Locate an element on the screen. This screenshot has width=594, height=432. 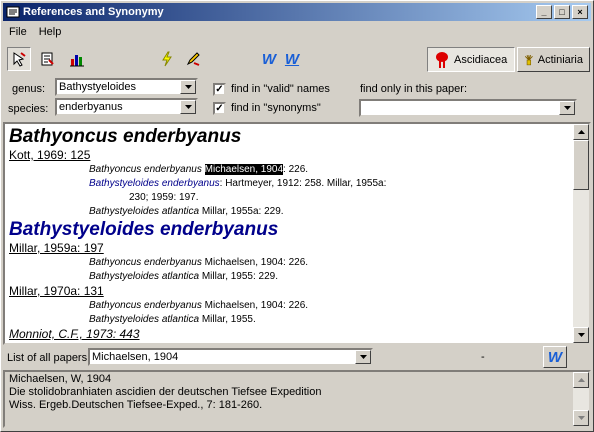
paper-index-dash: - is located at coordinates (483, 357).